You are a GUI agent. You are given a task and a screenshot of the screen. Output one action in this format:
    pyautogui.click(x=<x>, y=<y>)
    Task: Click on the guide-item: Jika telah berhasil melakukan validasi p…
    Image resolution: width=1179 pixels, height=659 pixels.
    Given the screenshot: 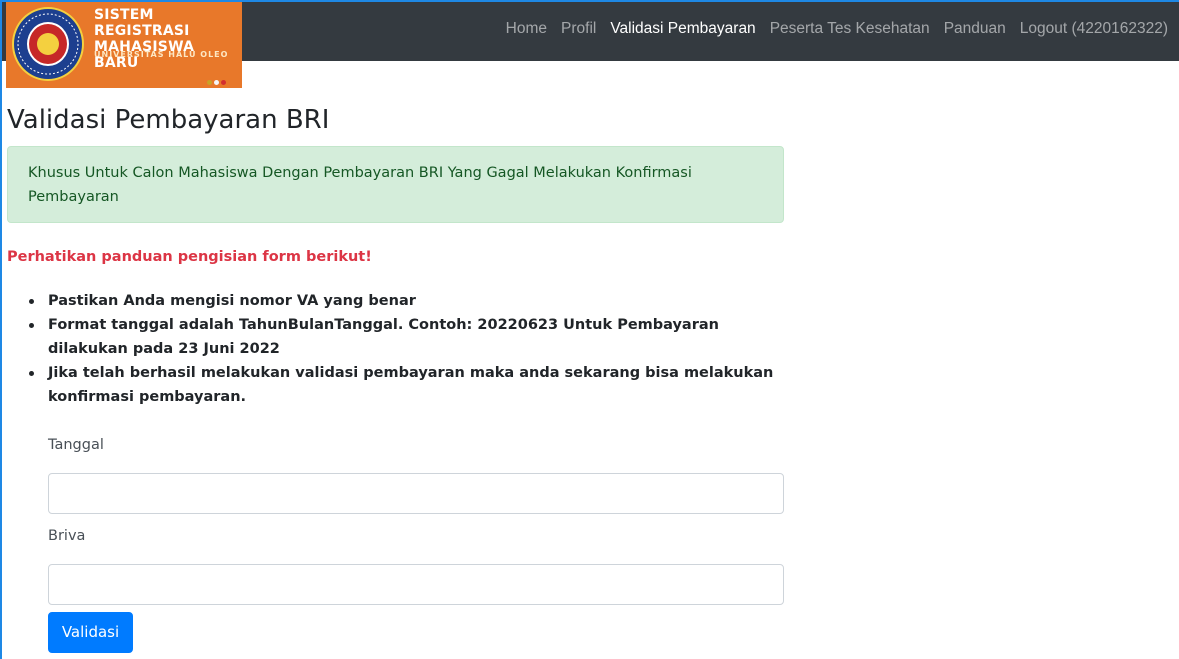 What is the action you would take?
    pyautogui.click(x=407, y=385)
    